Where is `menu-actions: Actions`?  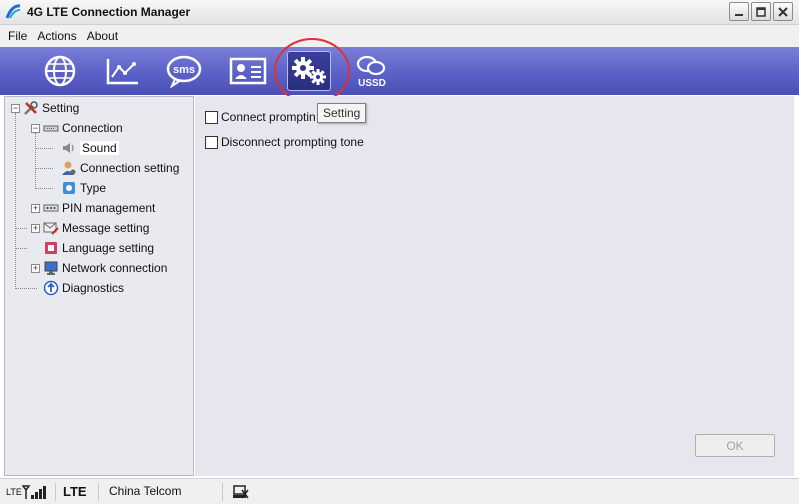 menu-actions: Actions is located at coordinates (56, 36).